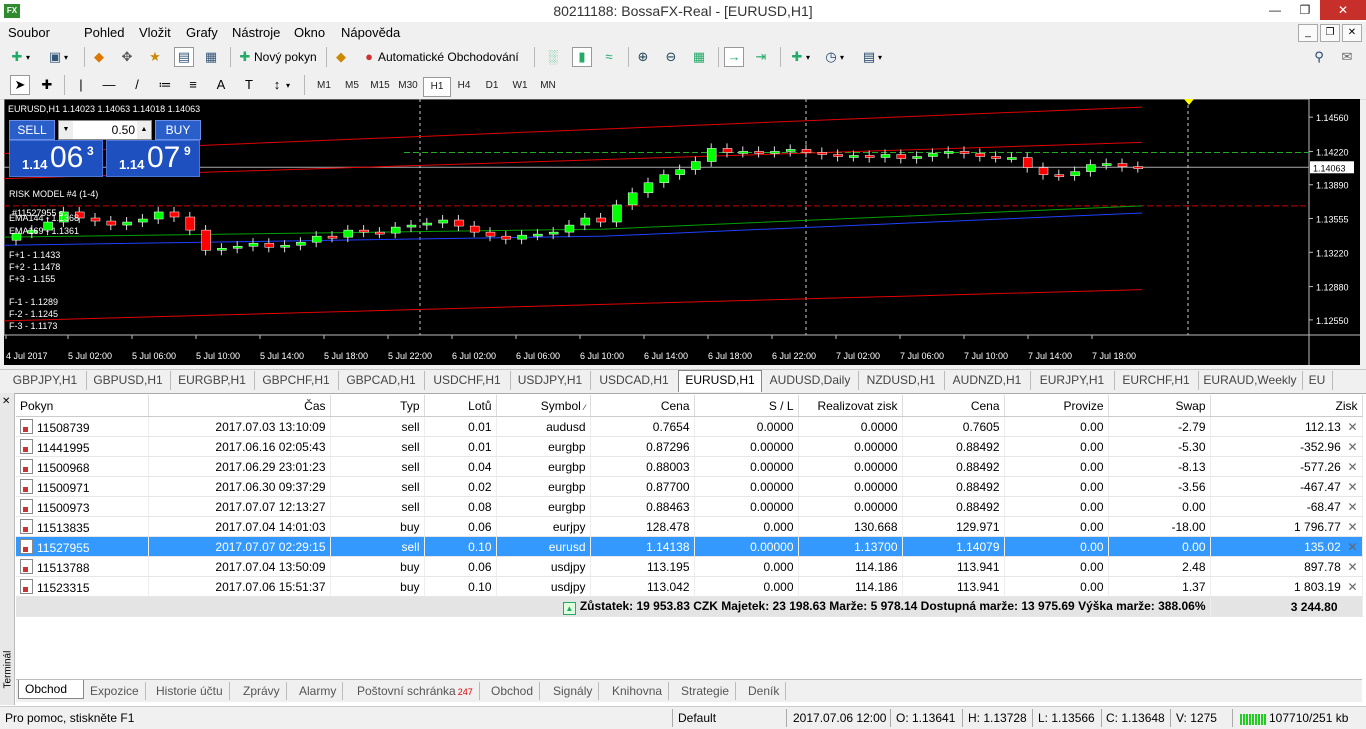  Describe the element at coordinates (831, 57) in the screenshot. I see `periods-icon: ◷` at that location.